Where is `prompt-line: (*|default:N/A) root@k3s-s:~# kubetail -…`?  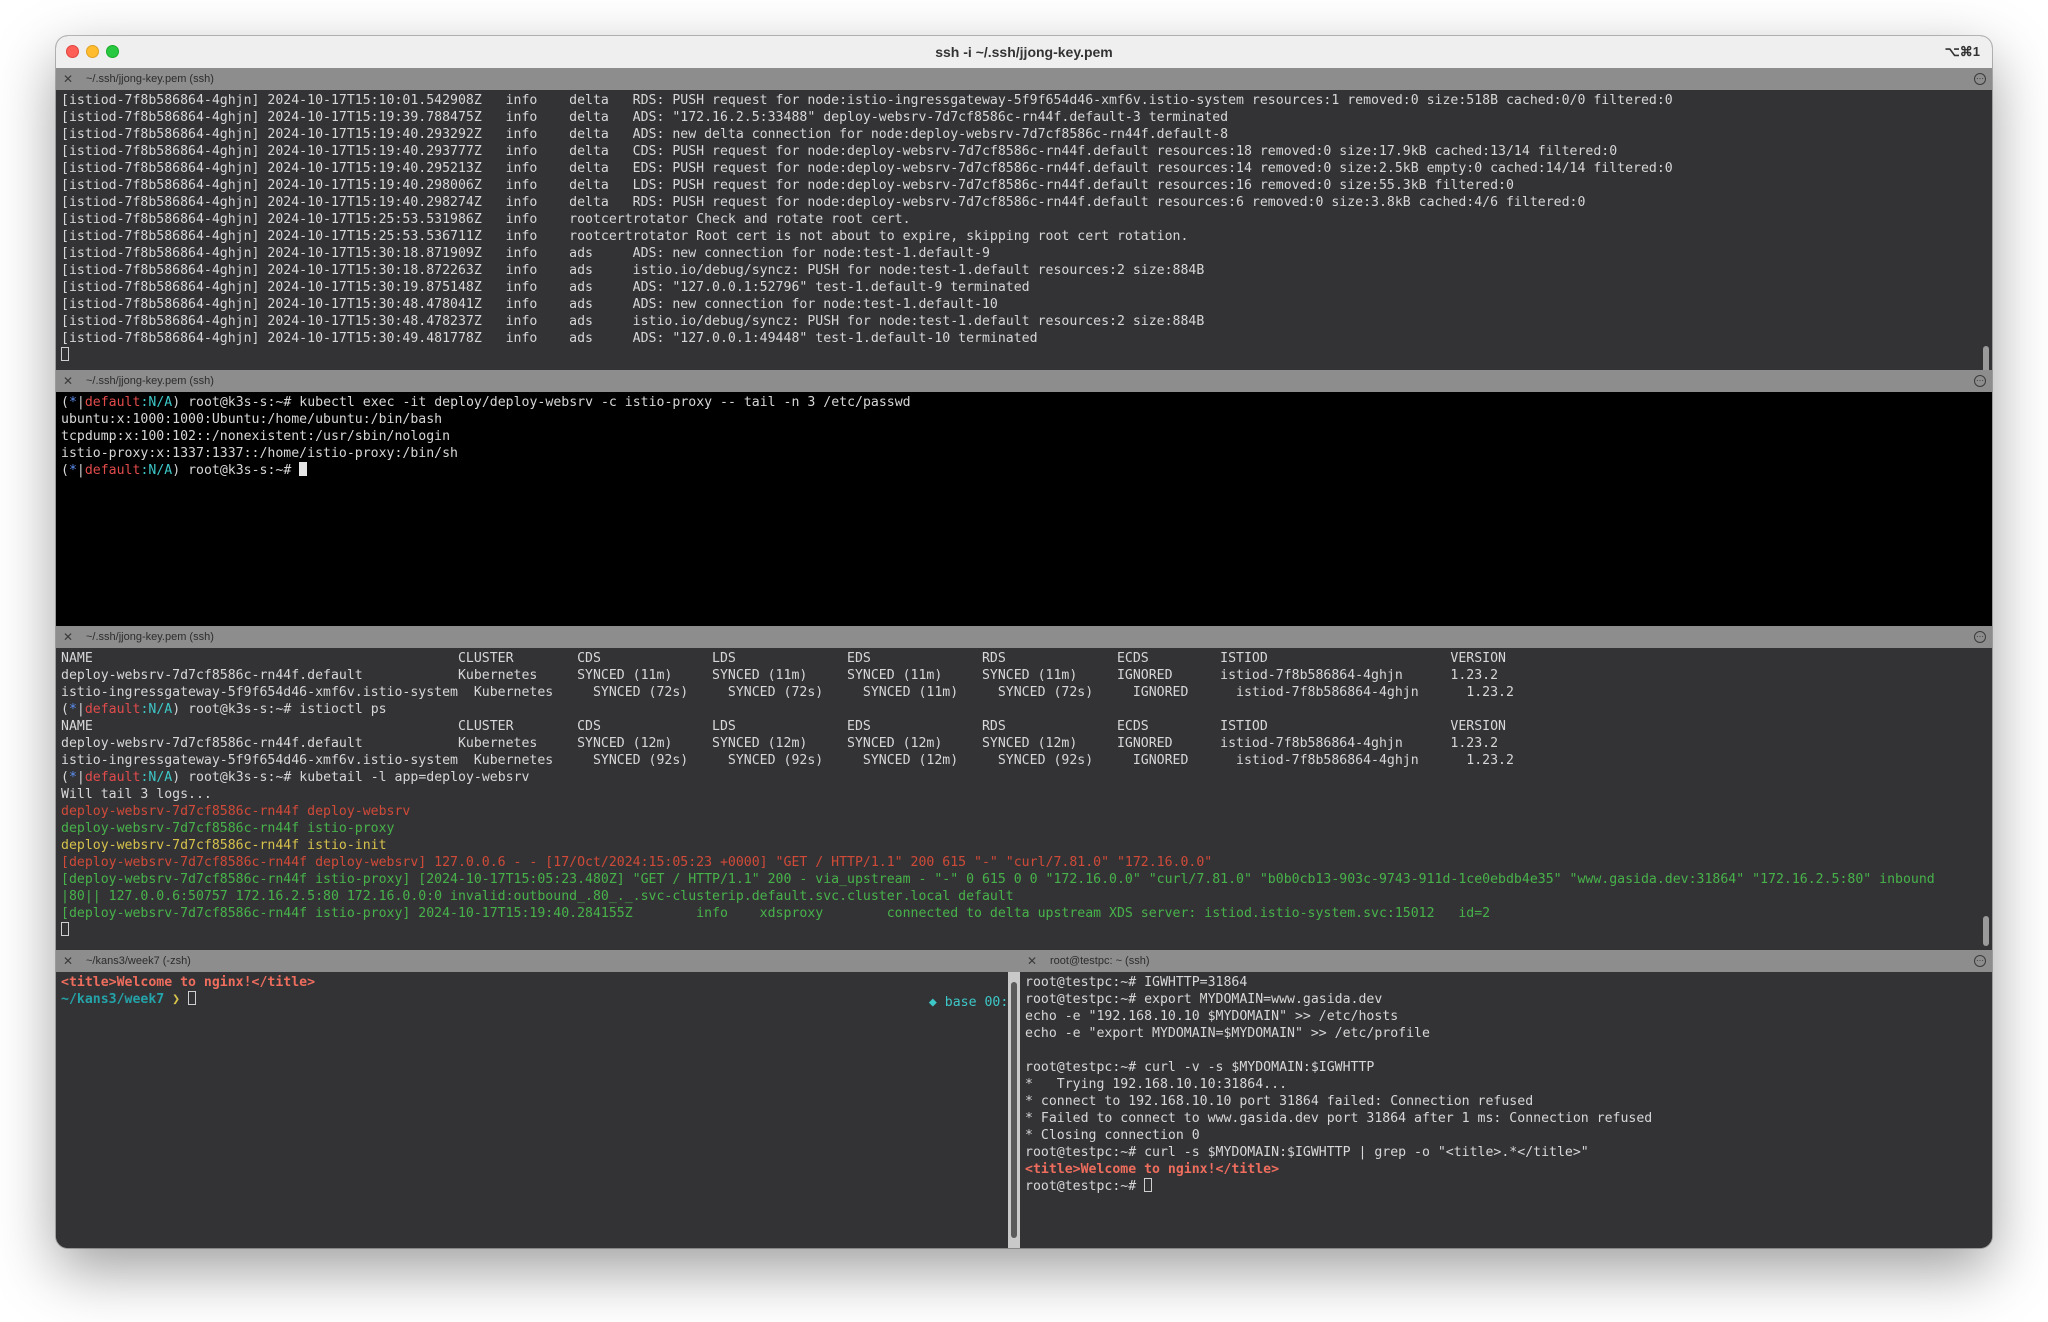 prompt-line: (*|default:N/A) root@k3s-s:~# kubetail -… is located at coordinates (1026, 777).